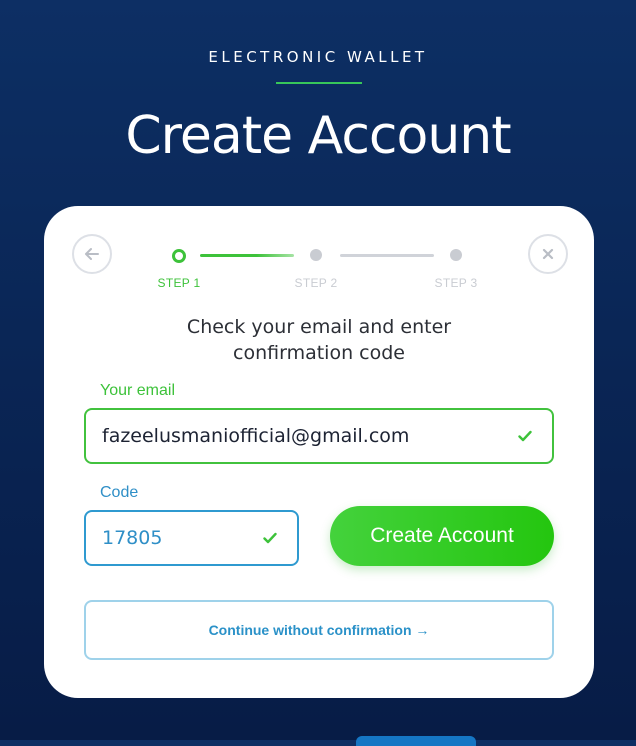 This screenshot has height=746, width=636. I want to click on code-label: Code, so click(119, 492).